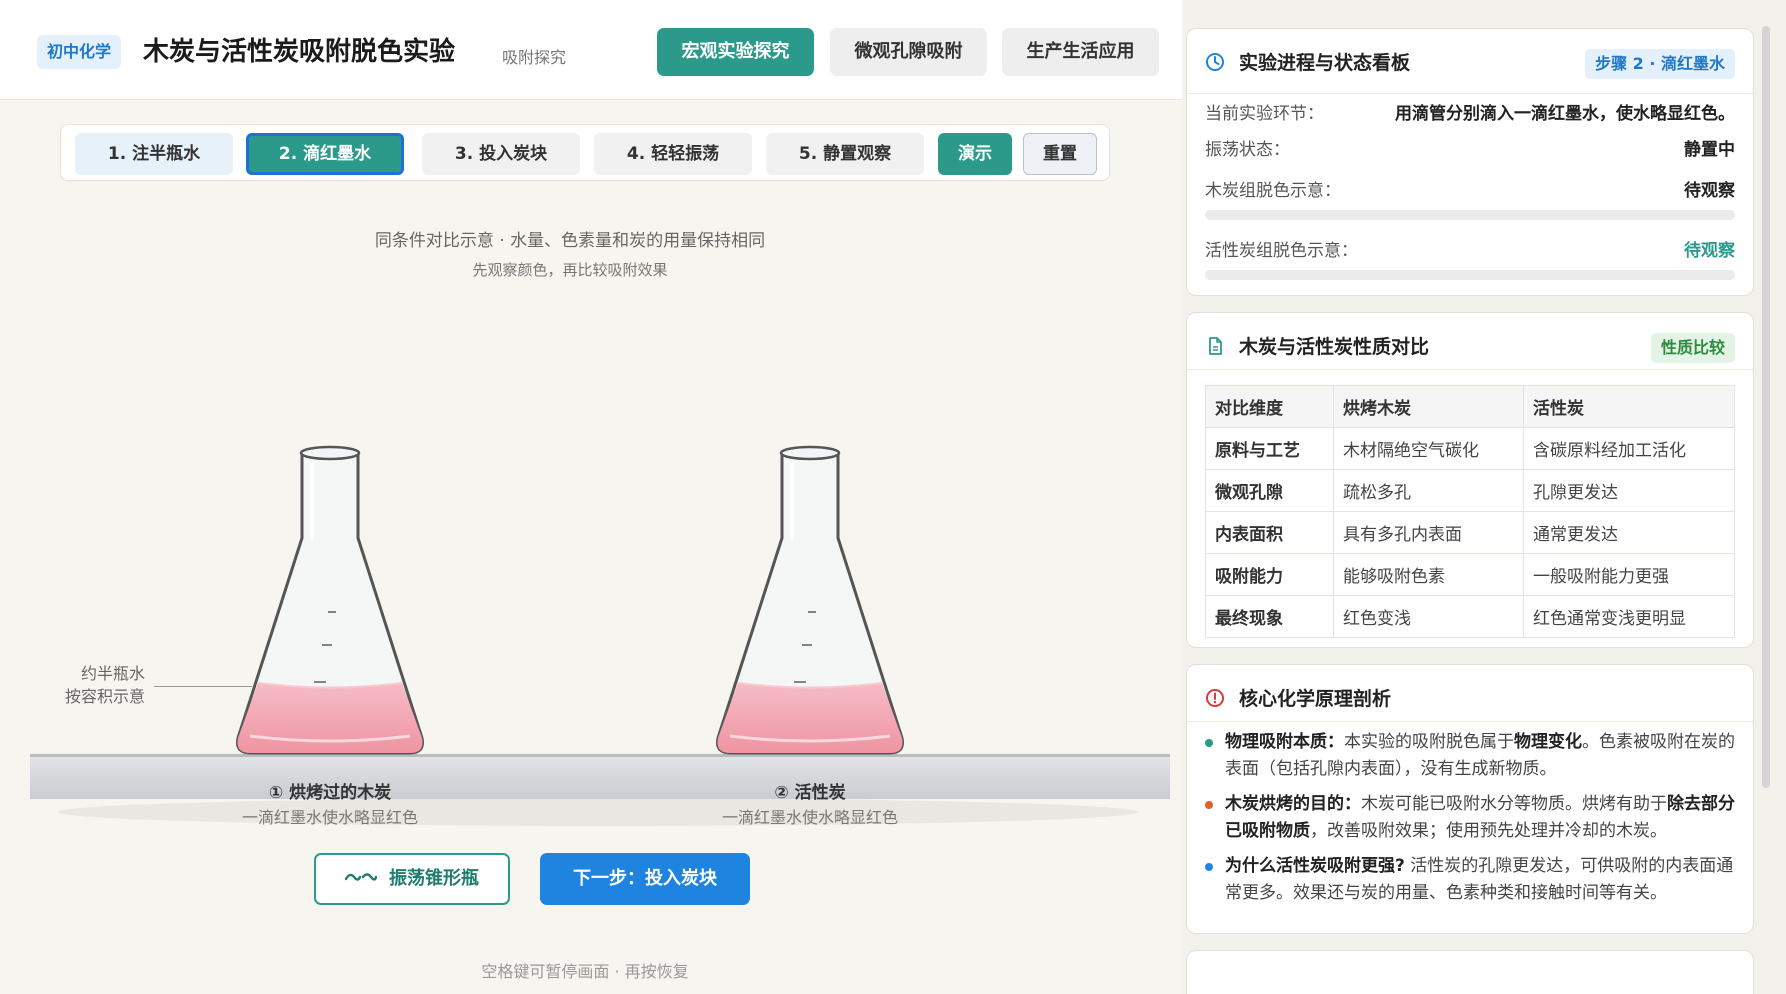  I want to click on flask-2-desc: 一滴红墨水使水略显红色, so click(809, 817).